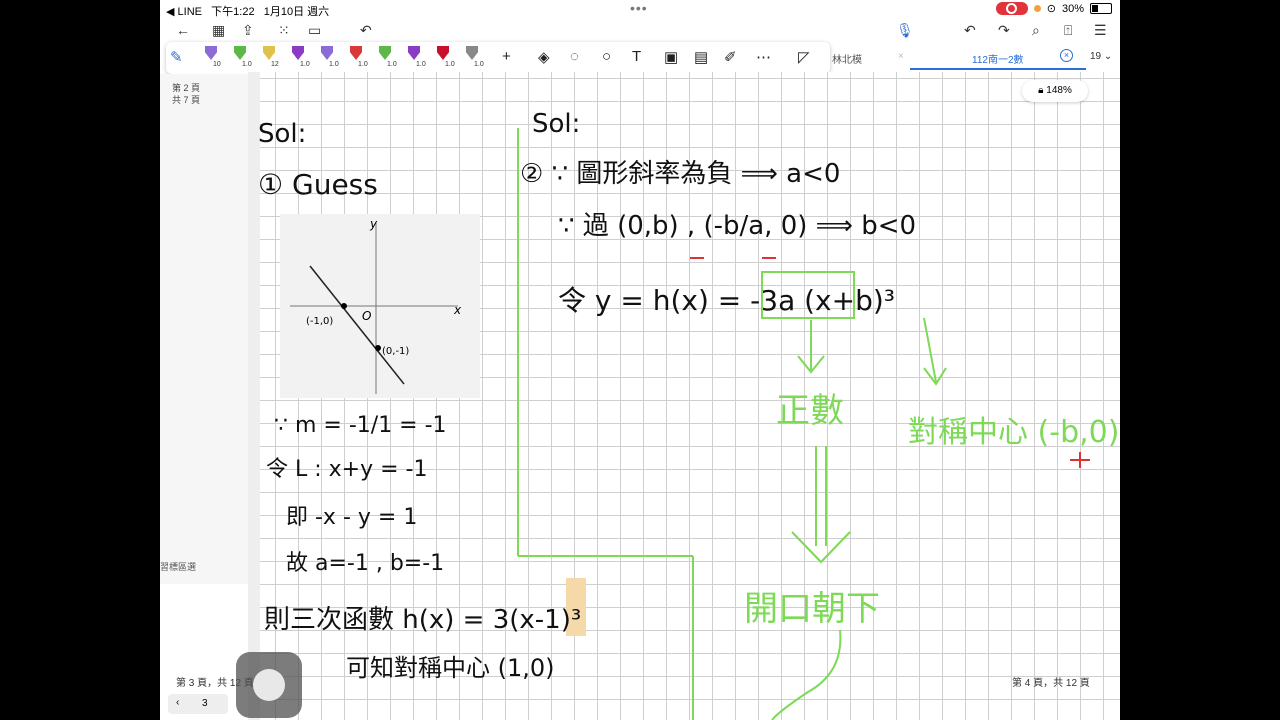  I want to click on pen-tool-4: 1.0, so click(299, 57).